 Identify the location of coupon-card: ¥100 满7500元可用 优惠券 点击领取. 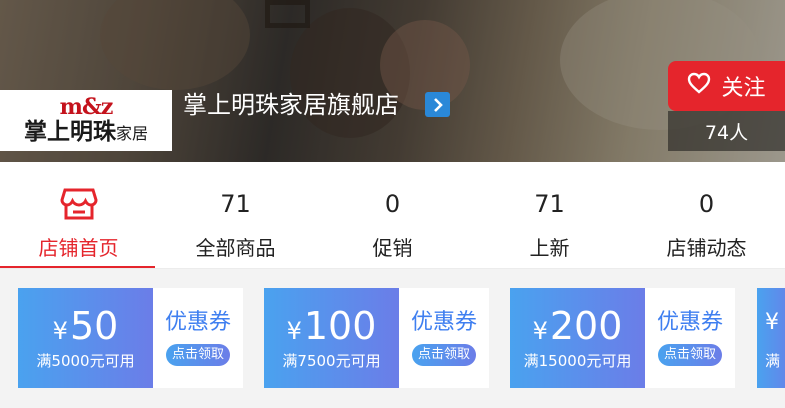
(376, 338).